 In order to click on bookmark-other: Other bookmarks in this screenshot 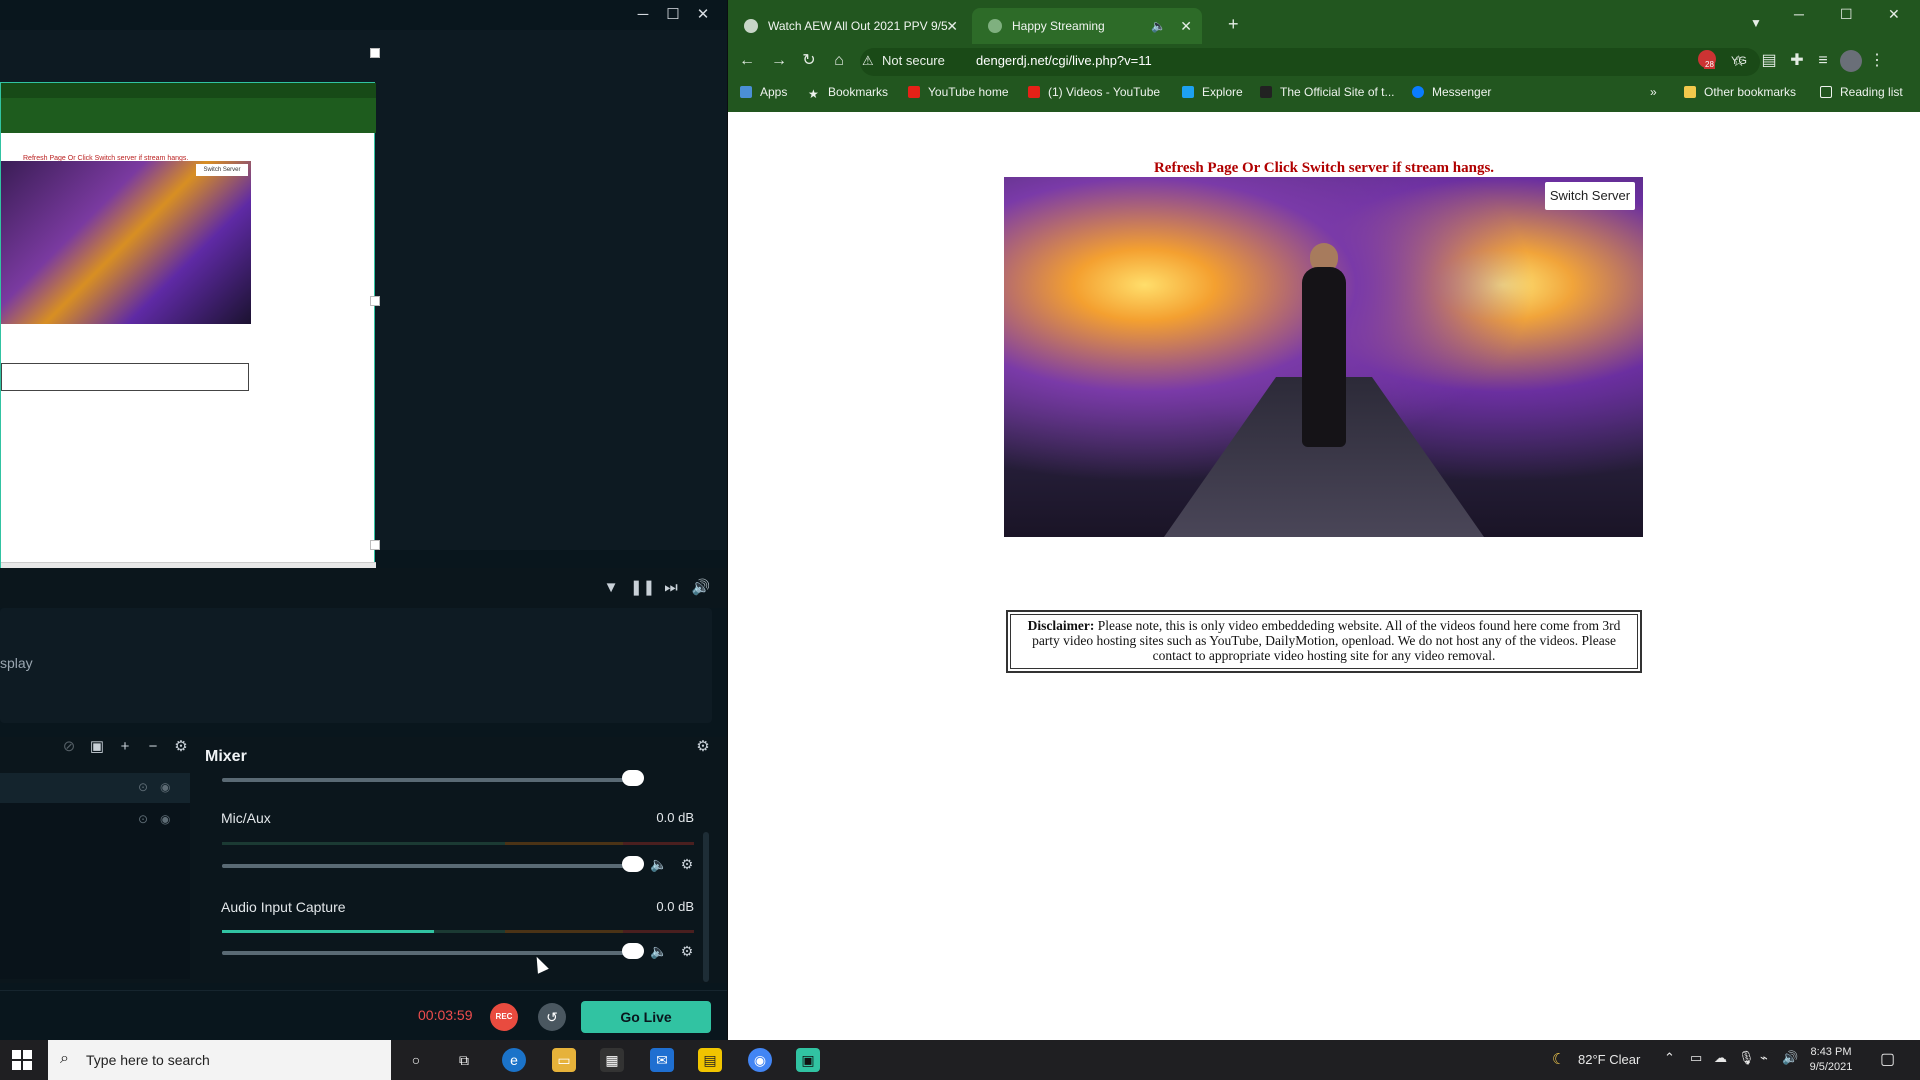, I will do `click(1740, 92)`.